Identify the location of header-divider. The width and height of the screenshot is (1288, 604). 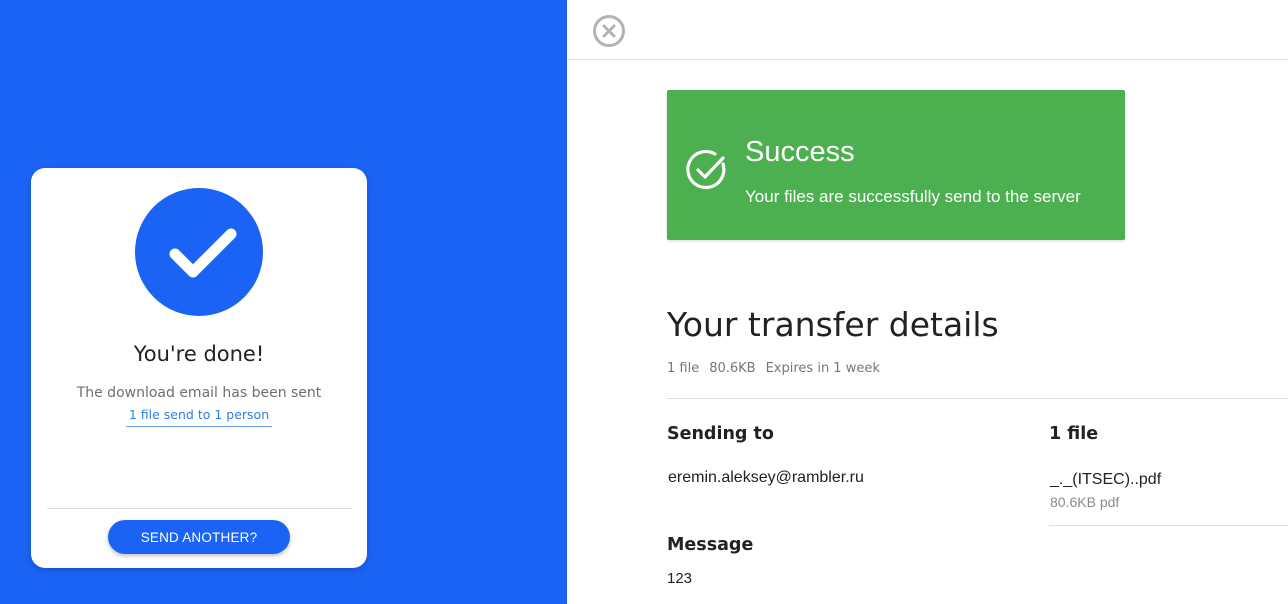
(927, 59).